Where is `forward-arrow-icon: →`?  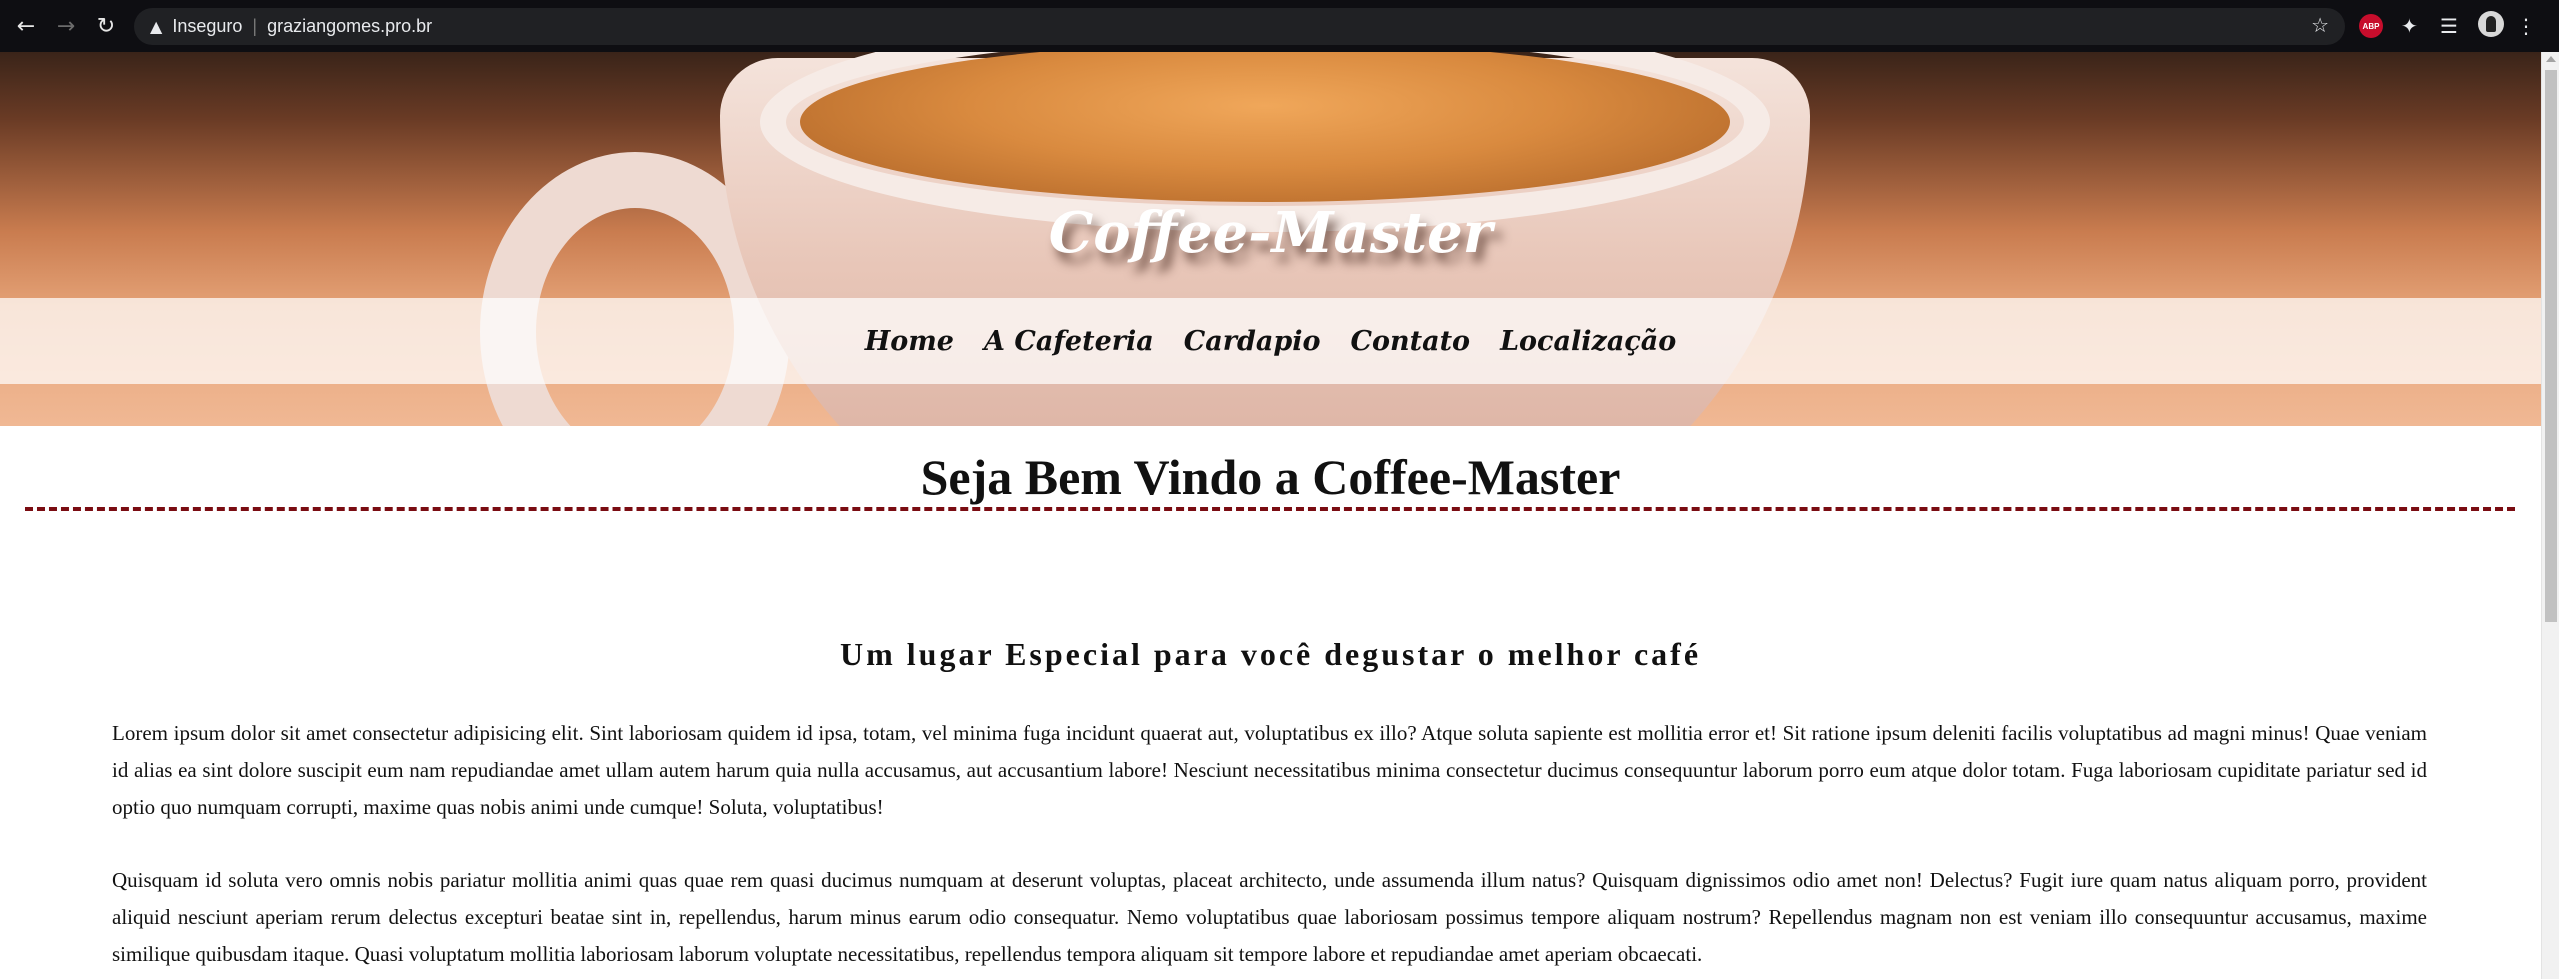
forward-arrow-icon: → is located at coordinates (66, 26).